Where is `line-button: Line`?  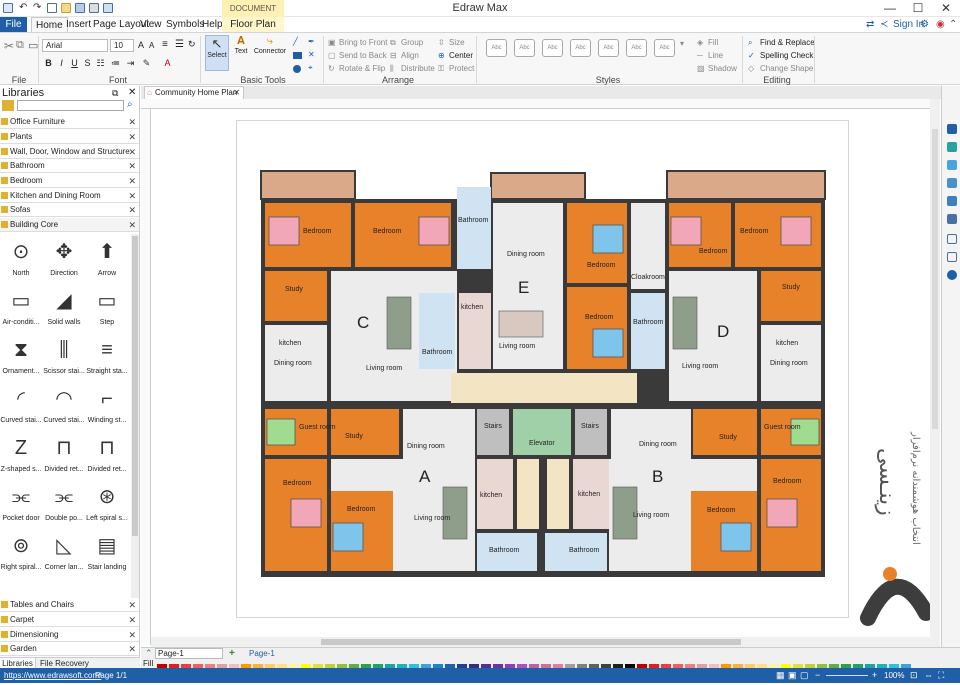
line-button: Line is located at coordinates (715, 55).